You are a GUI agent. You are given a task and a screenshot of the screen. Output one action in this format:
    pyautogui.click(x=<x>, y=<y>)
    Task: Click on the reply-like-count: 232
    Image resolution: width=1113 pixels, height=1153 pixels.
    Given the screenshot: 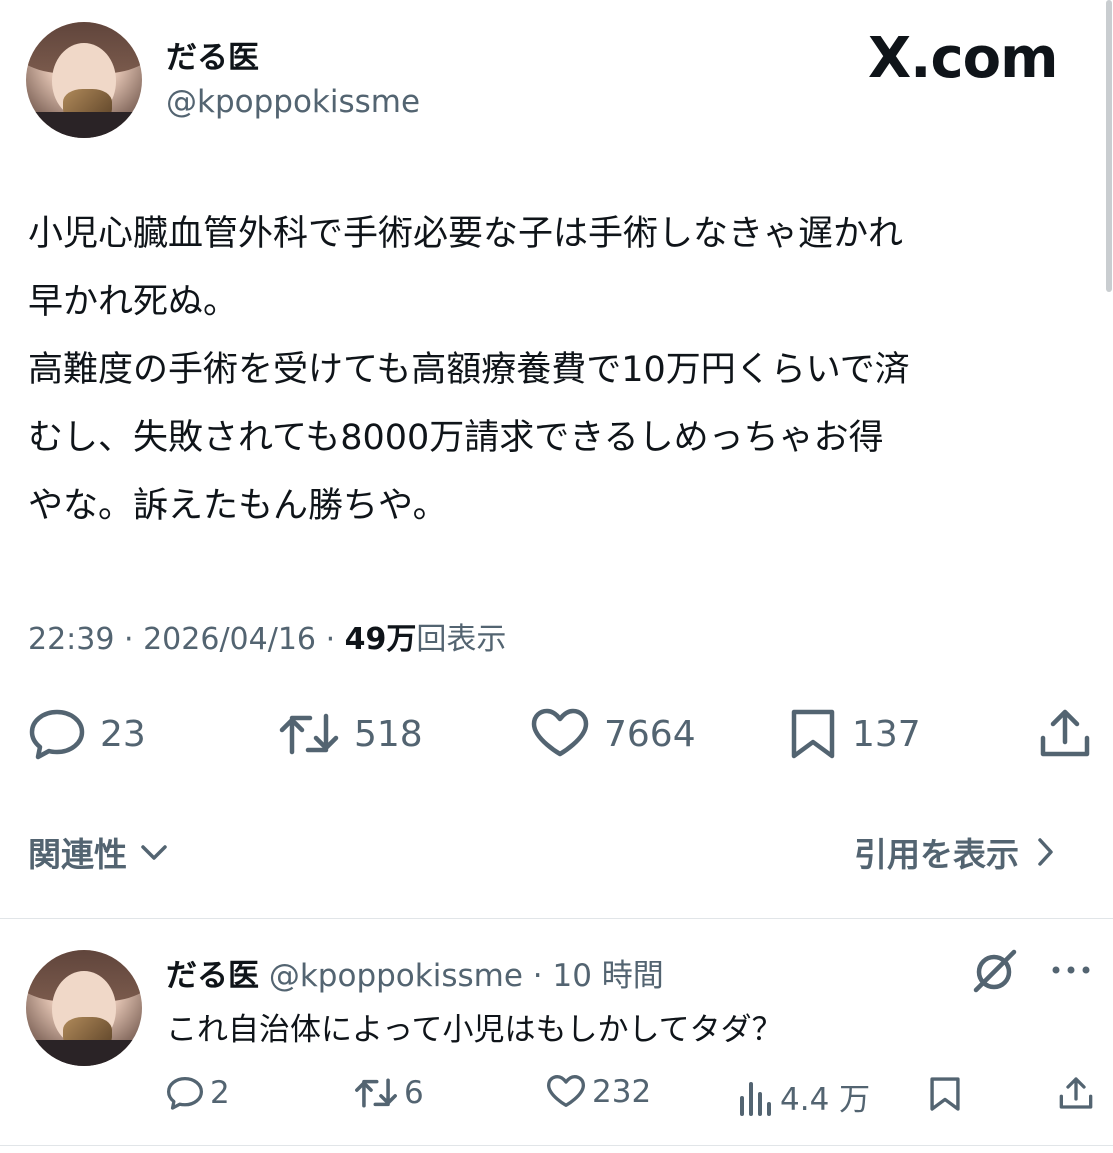 What is the action you would take?
    pyautogui.click(x=622, y=1092)
    